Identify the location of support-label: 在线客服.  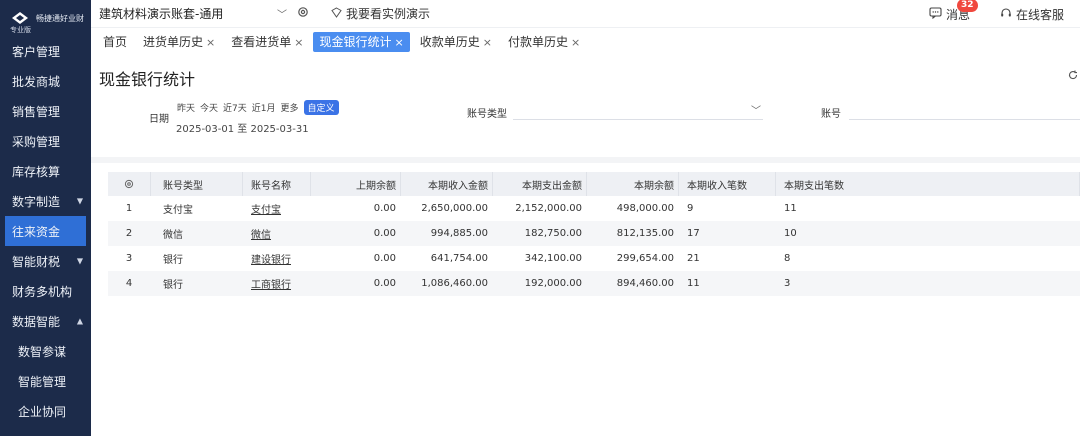
(1039, 14).